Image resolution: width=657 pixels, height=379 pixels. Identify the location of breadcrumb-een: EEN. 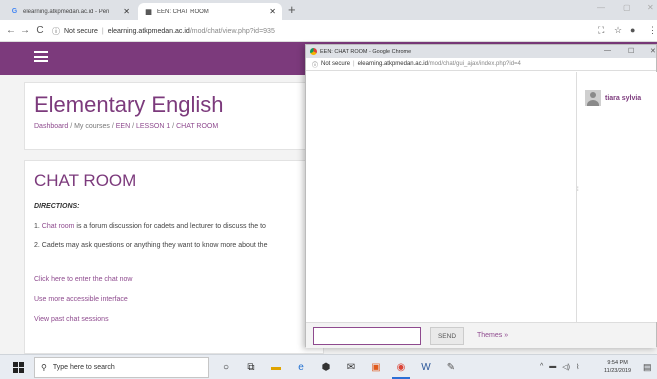
(123, 126).